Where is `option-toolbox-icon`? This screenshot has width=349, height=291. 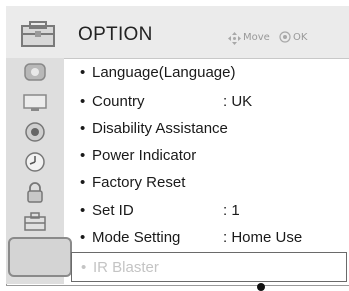 option-toolbox-icon is located at coordinates (38, 34).